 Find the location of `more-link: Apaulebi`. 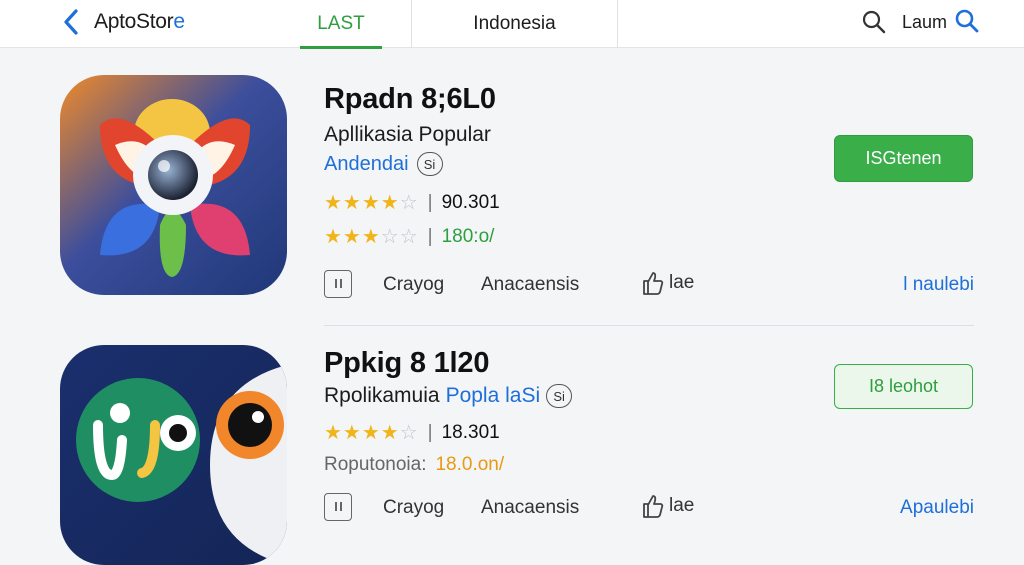

more-link: Apaulebi is located at coordinates (937, 508).